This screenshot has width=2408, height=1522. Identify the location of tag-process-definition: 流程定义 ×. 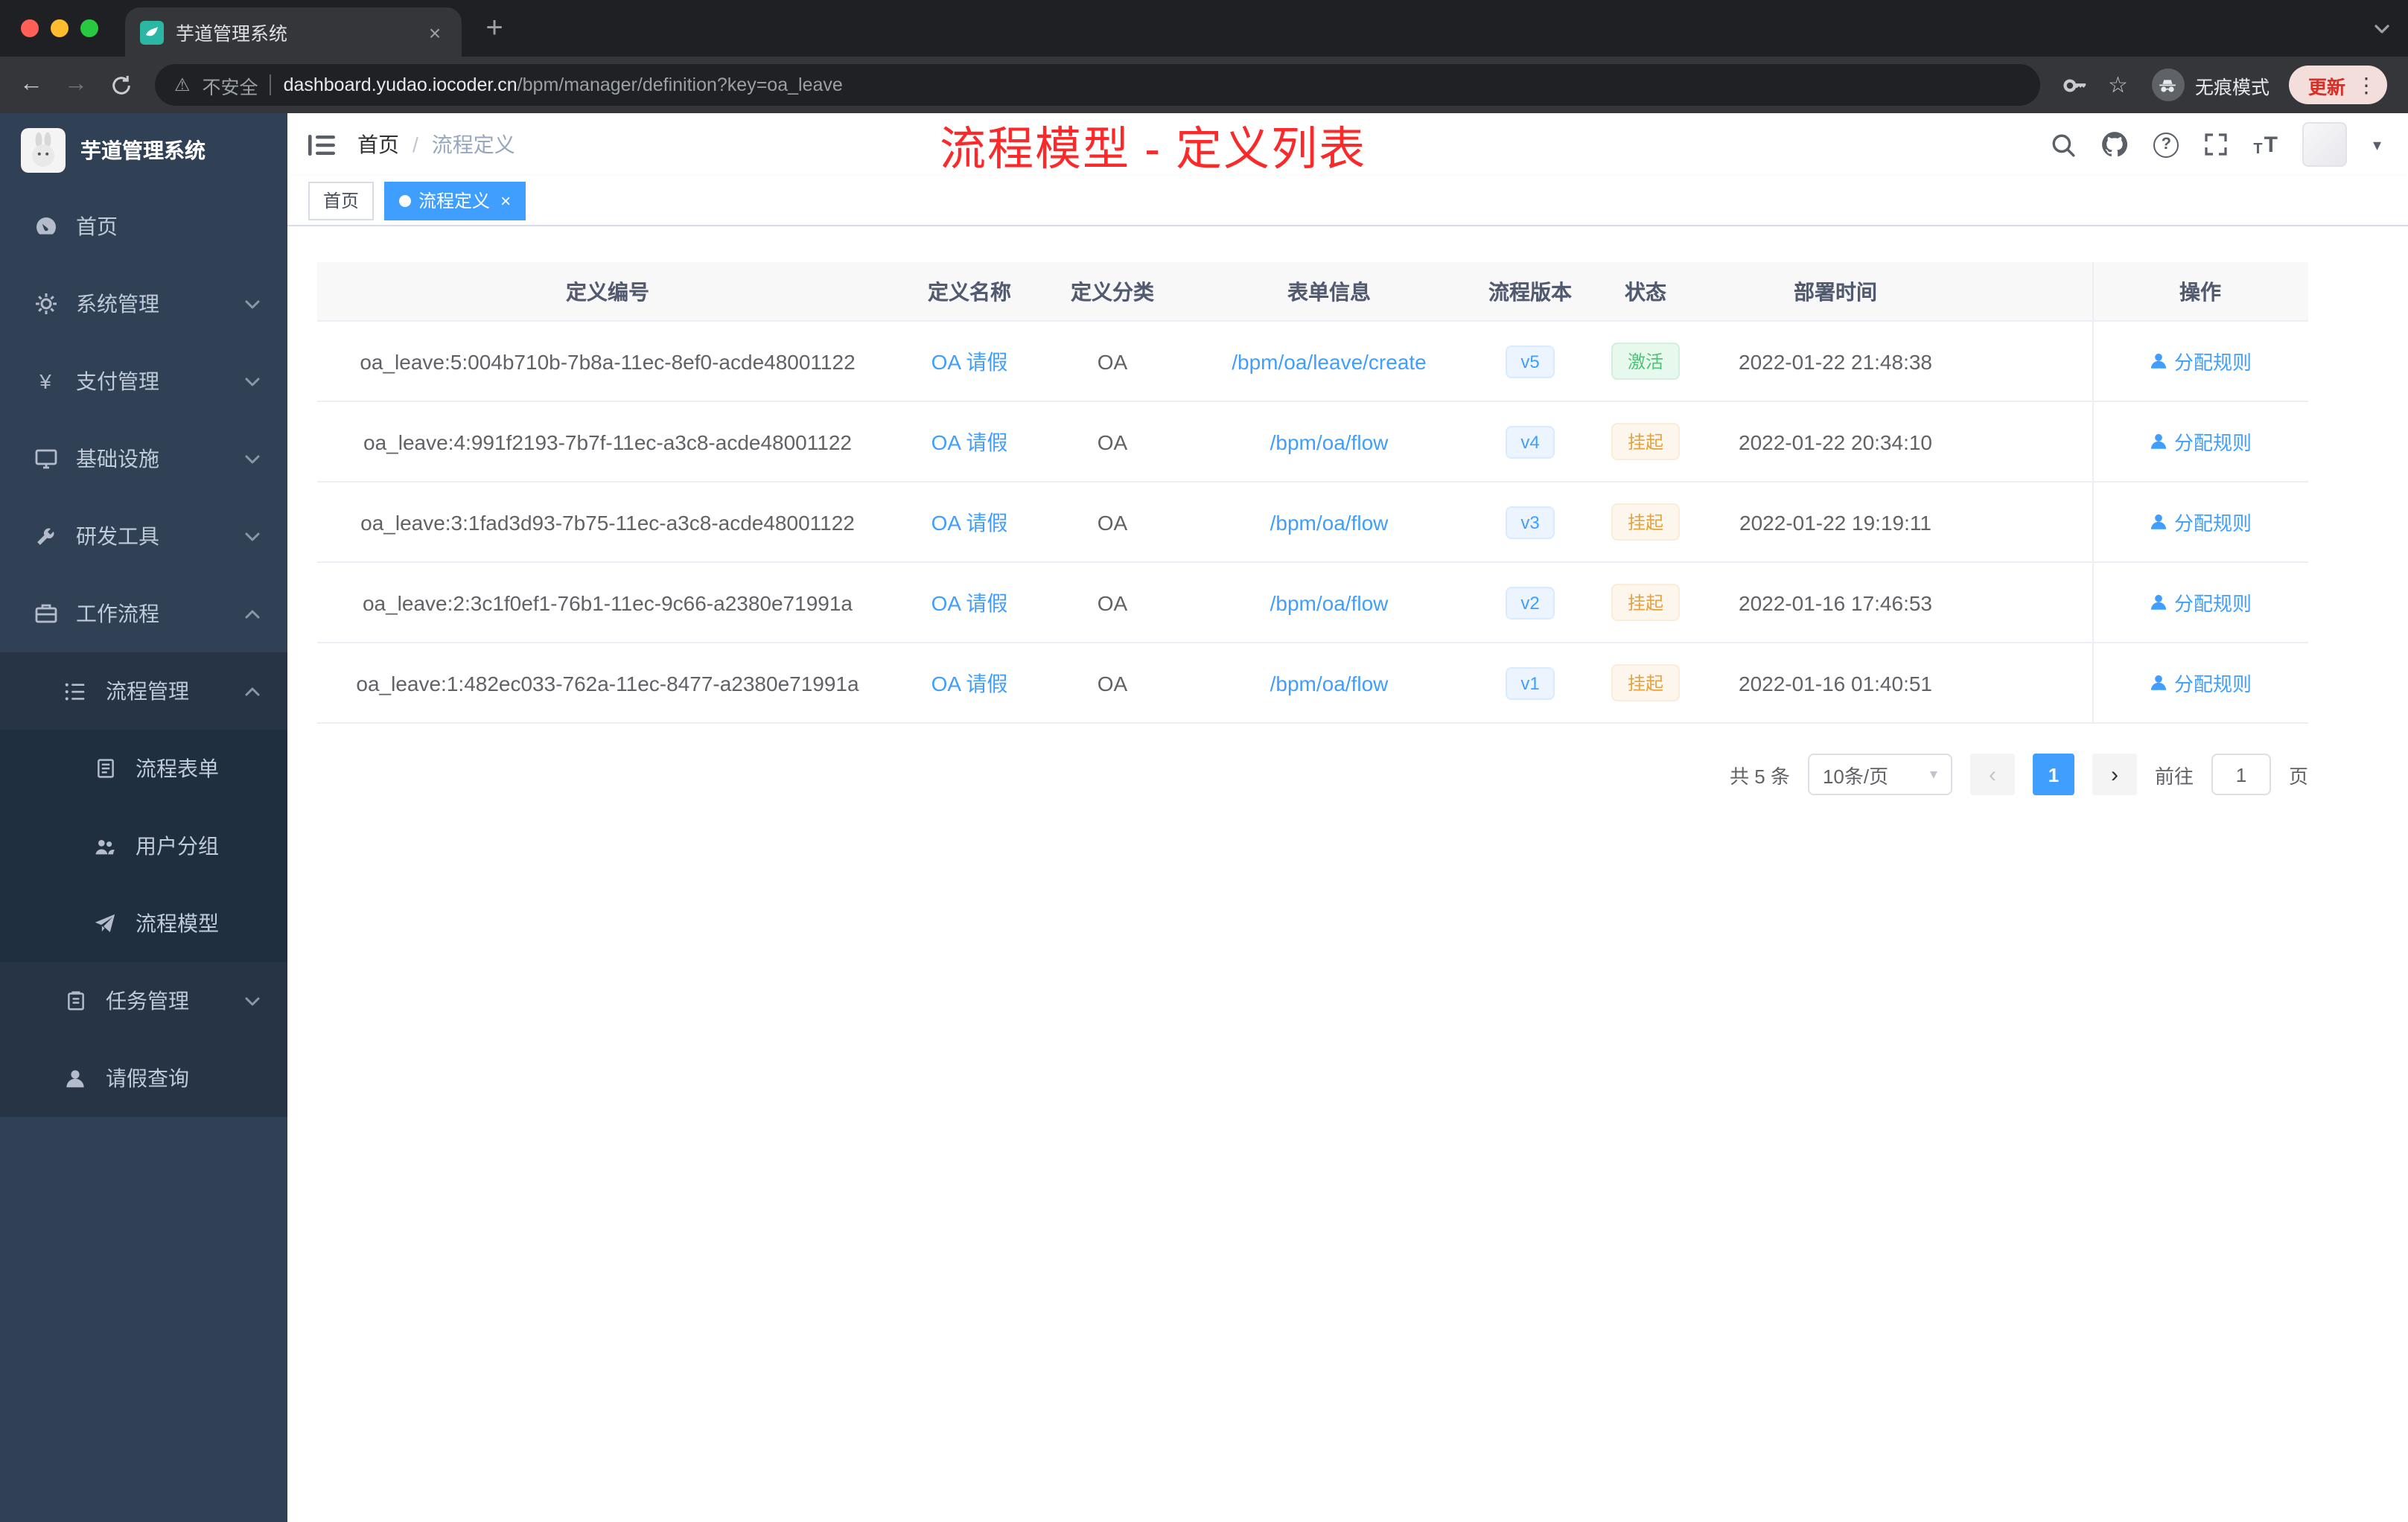
(455, 200).